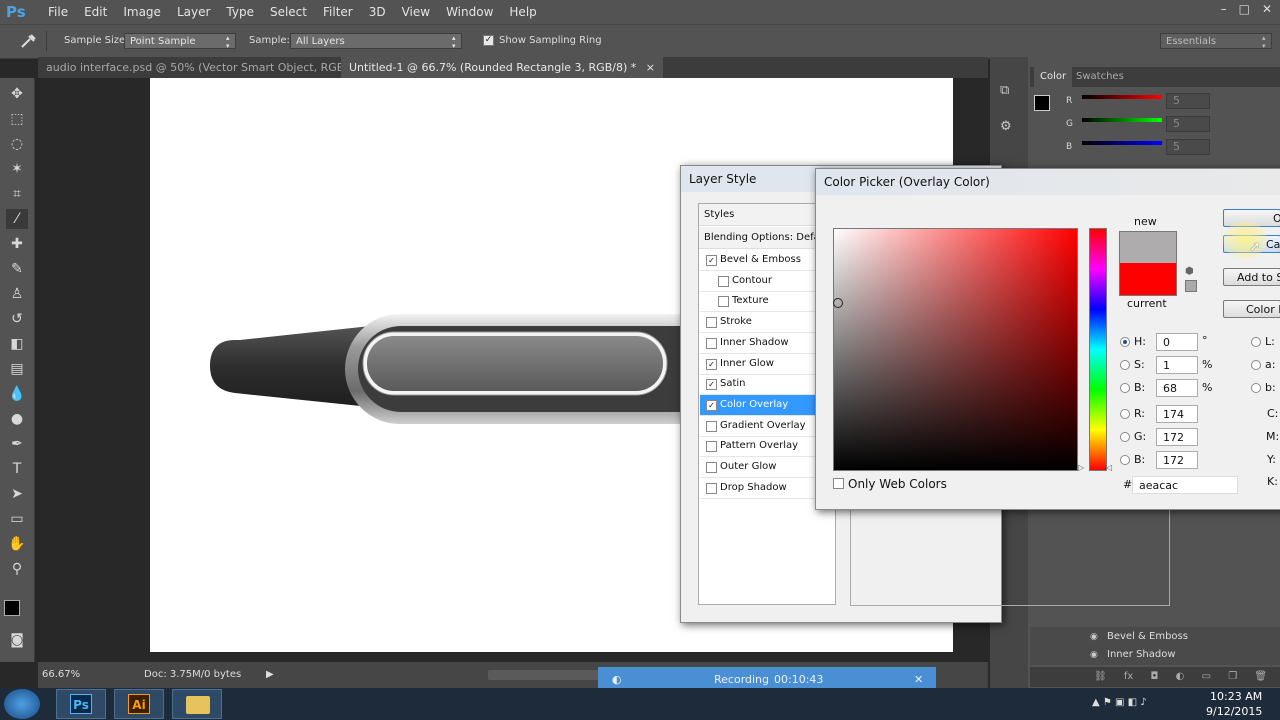  Describe the element at coordinates (838, 483) in the screenshot. I see `only-web-colors-checkbox` at that location.